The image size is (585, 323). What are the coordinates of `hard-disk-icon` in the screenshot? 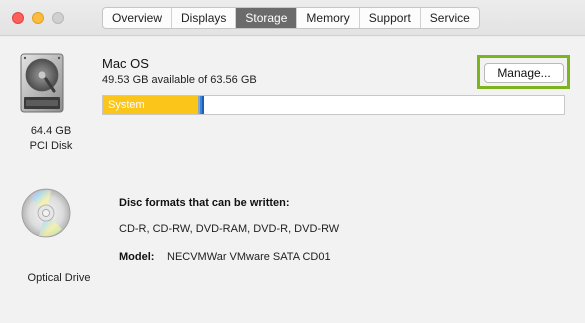 It's located at (42, 83).